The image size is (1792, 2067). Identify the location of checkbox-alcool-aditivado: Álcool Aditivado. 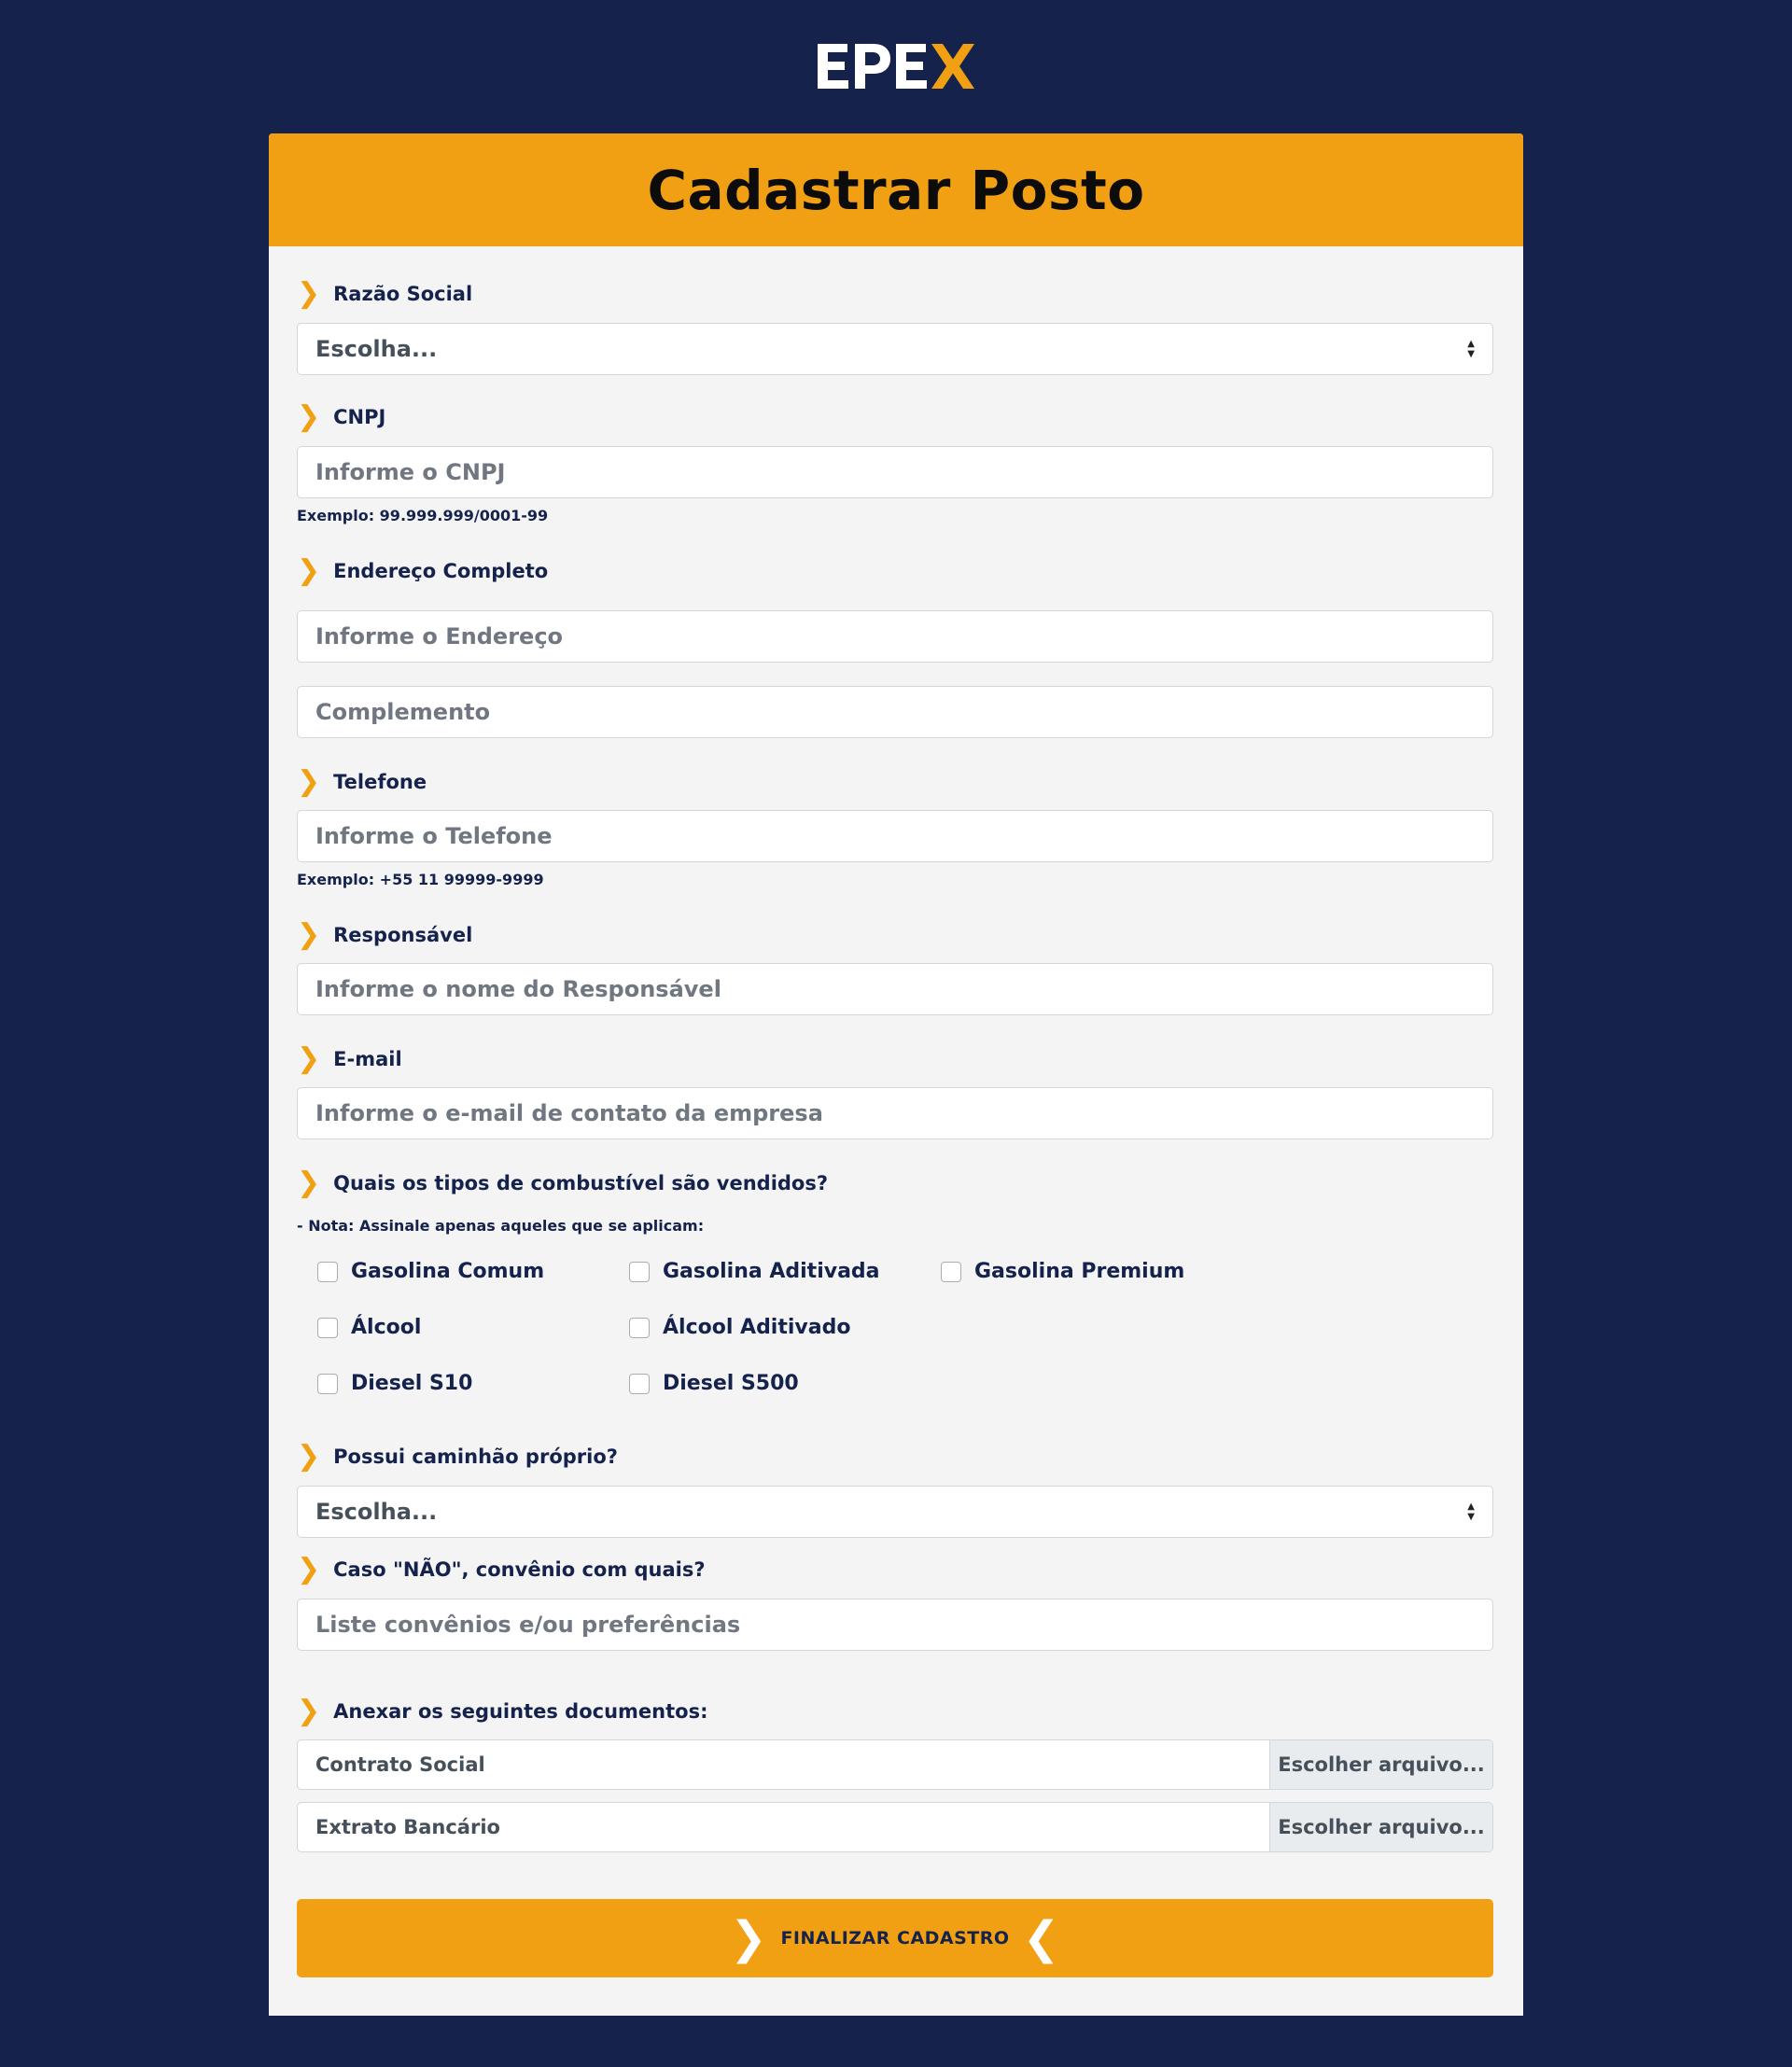
(739, 1327).